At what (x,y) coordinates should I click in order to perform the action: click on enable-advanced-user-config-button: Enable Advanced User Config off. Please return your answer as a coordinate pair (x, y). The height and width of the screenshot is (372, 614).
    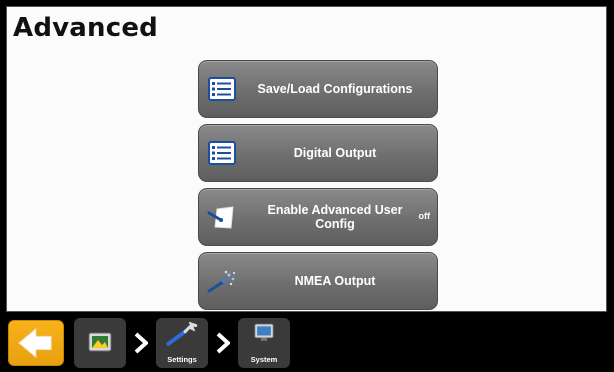
    Looking at the image, I should click on (318, 217).